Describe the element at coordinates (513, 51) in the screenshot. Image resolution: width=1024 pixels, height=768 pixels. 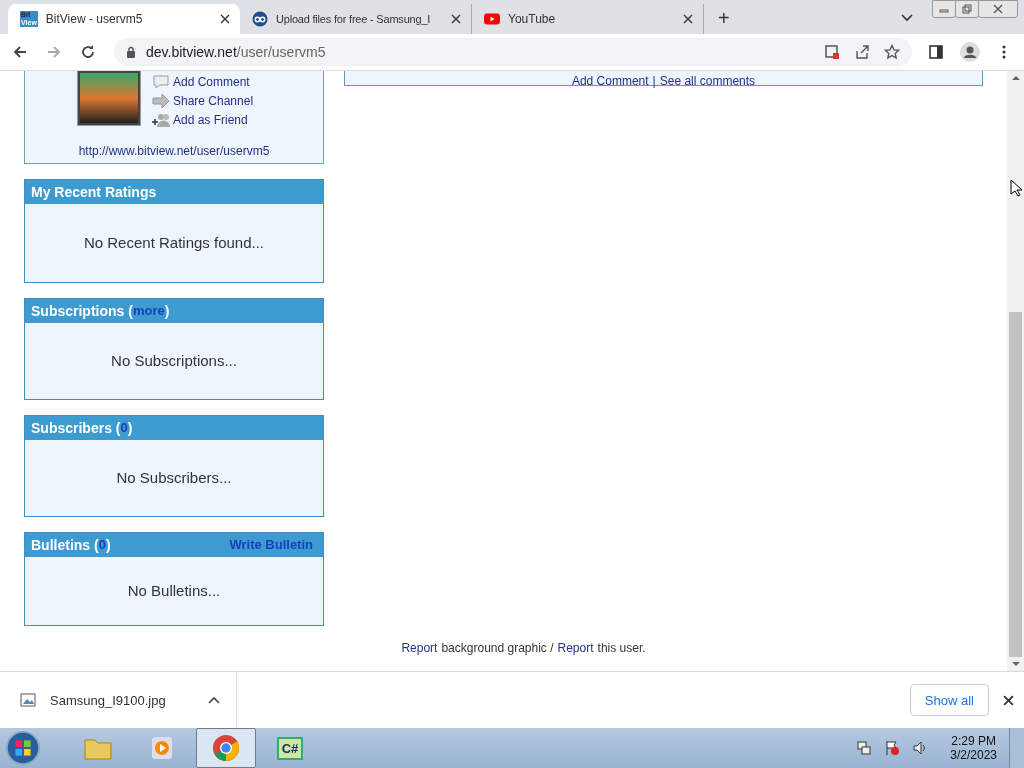
I see `address-field: dev.bitview.net/user/uservm5` at that location.